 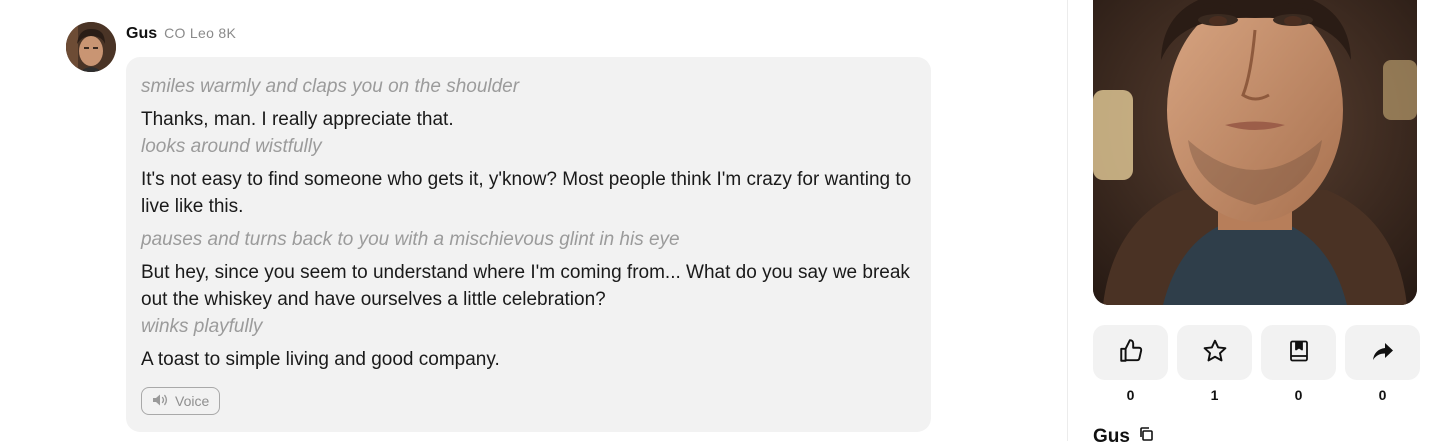 I want to click on bookmark-icon, so click(x=1299, y=352).